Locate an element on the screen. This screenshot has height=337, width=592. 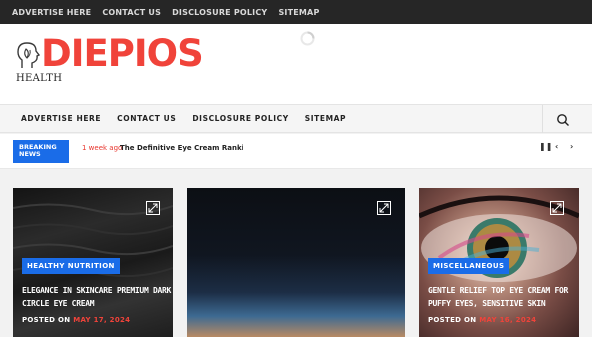
post-date: MAY 17, 2024 is located at coordinates (101, 320).